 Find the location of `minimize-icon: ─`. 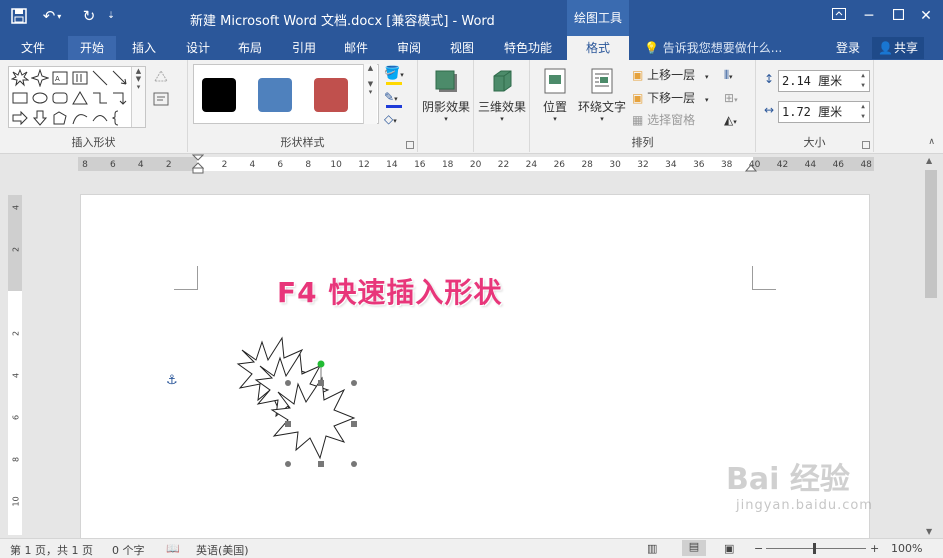

minimize-icon: ─ is located at coordinates (869, 16).